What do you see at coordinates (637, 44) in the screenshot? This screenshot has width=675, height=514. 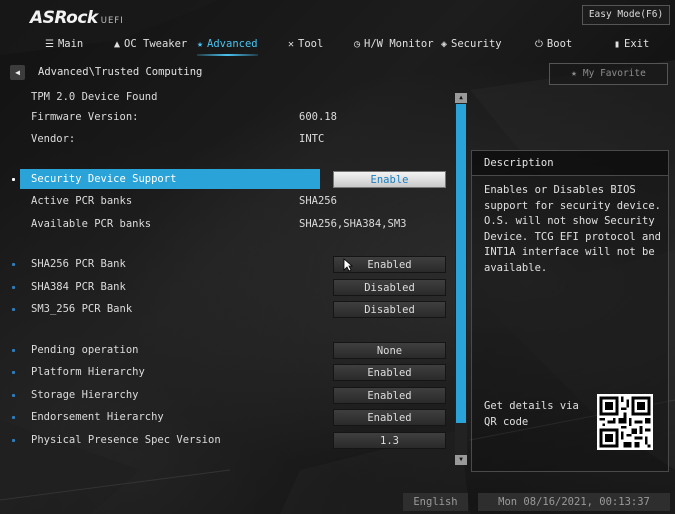 I see `tab-exit-label: Exit` at bounding box center [637, 44].